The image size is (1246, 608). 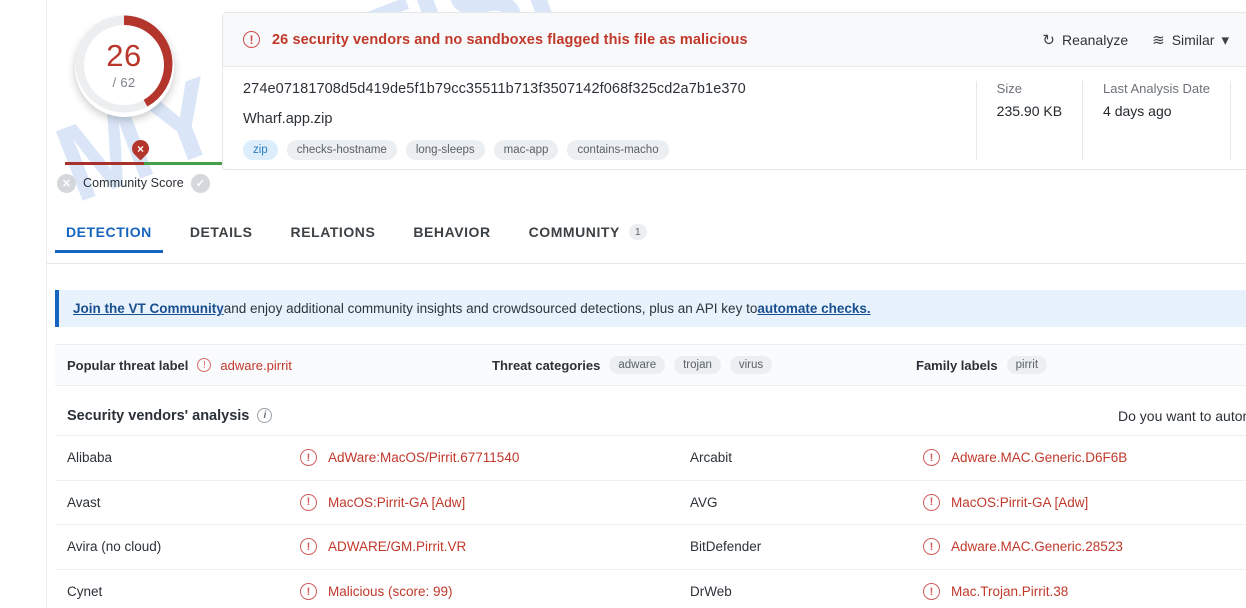 I want to click on tab-behavior: BEHAVIOR, so click(x=451, y=238).